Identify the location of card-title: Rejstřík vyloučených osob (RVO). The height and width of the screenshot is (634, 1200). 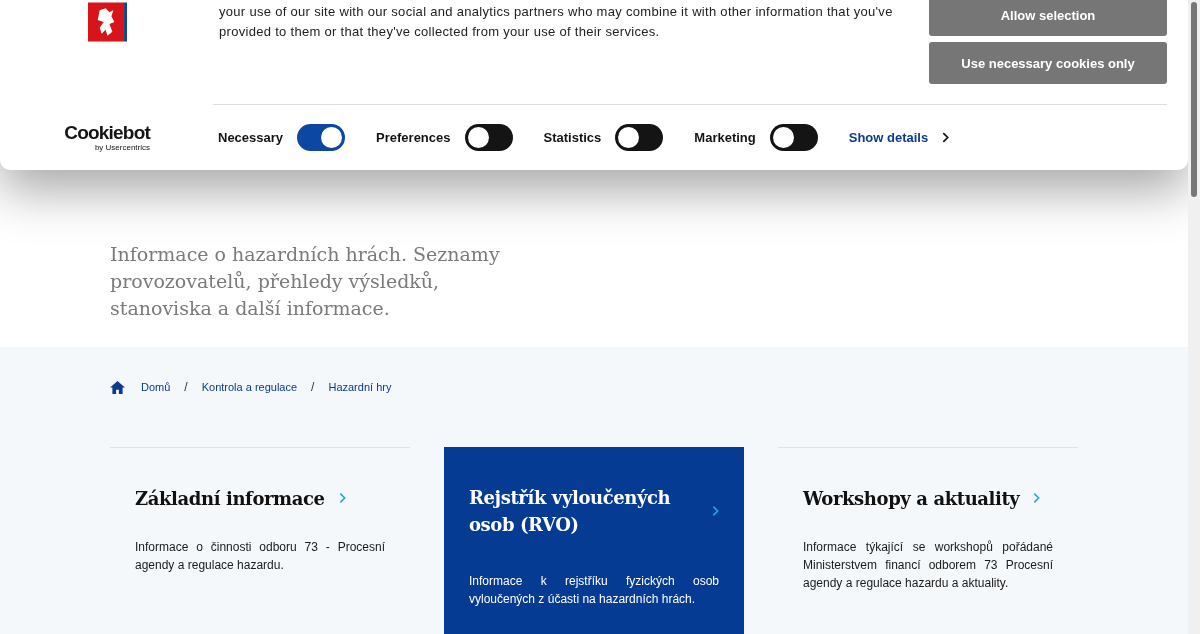
(570, 511).